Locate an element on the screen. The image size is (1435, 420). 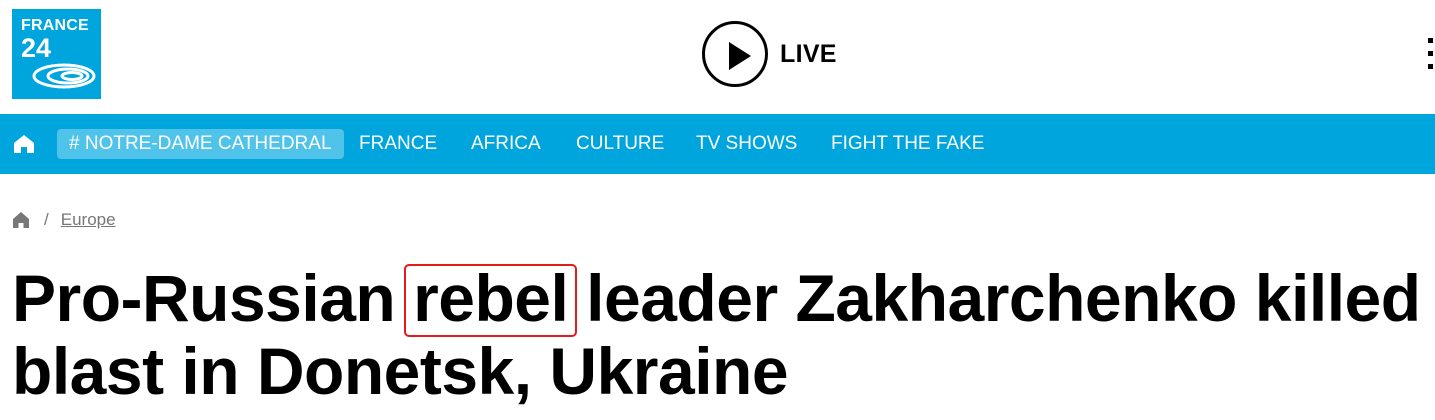
headline-part1: Pro-Russian is located at coordinates (213, 298).